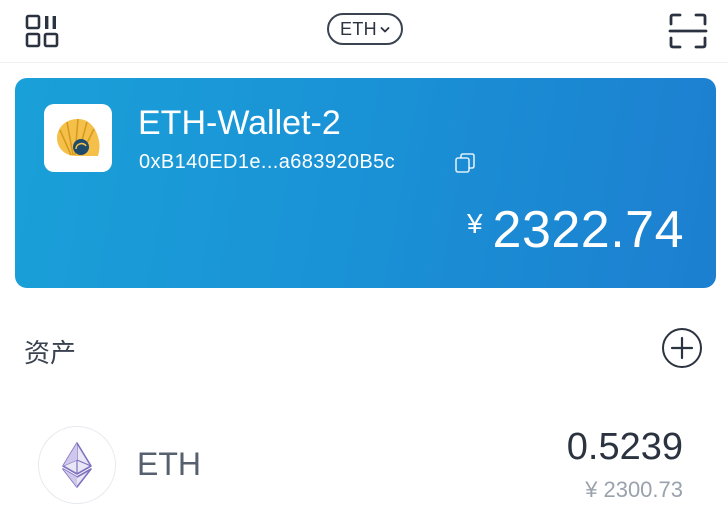 The height and width of the screenshot is (510, 728). Describe the element at coordinates (591, 489) in the screenshot. I see `token-fiat-currency: ¥` at that location.